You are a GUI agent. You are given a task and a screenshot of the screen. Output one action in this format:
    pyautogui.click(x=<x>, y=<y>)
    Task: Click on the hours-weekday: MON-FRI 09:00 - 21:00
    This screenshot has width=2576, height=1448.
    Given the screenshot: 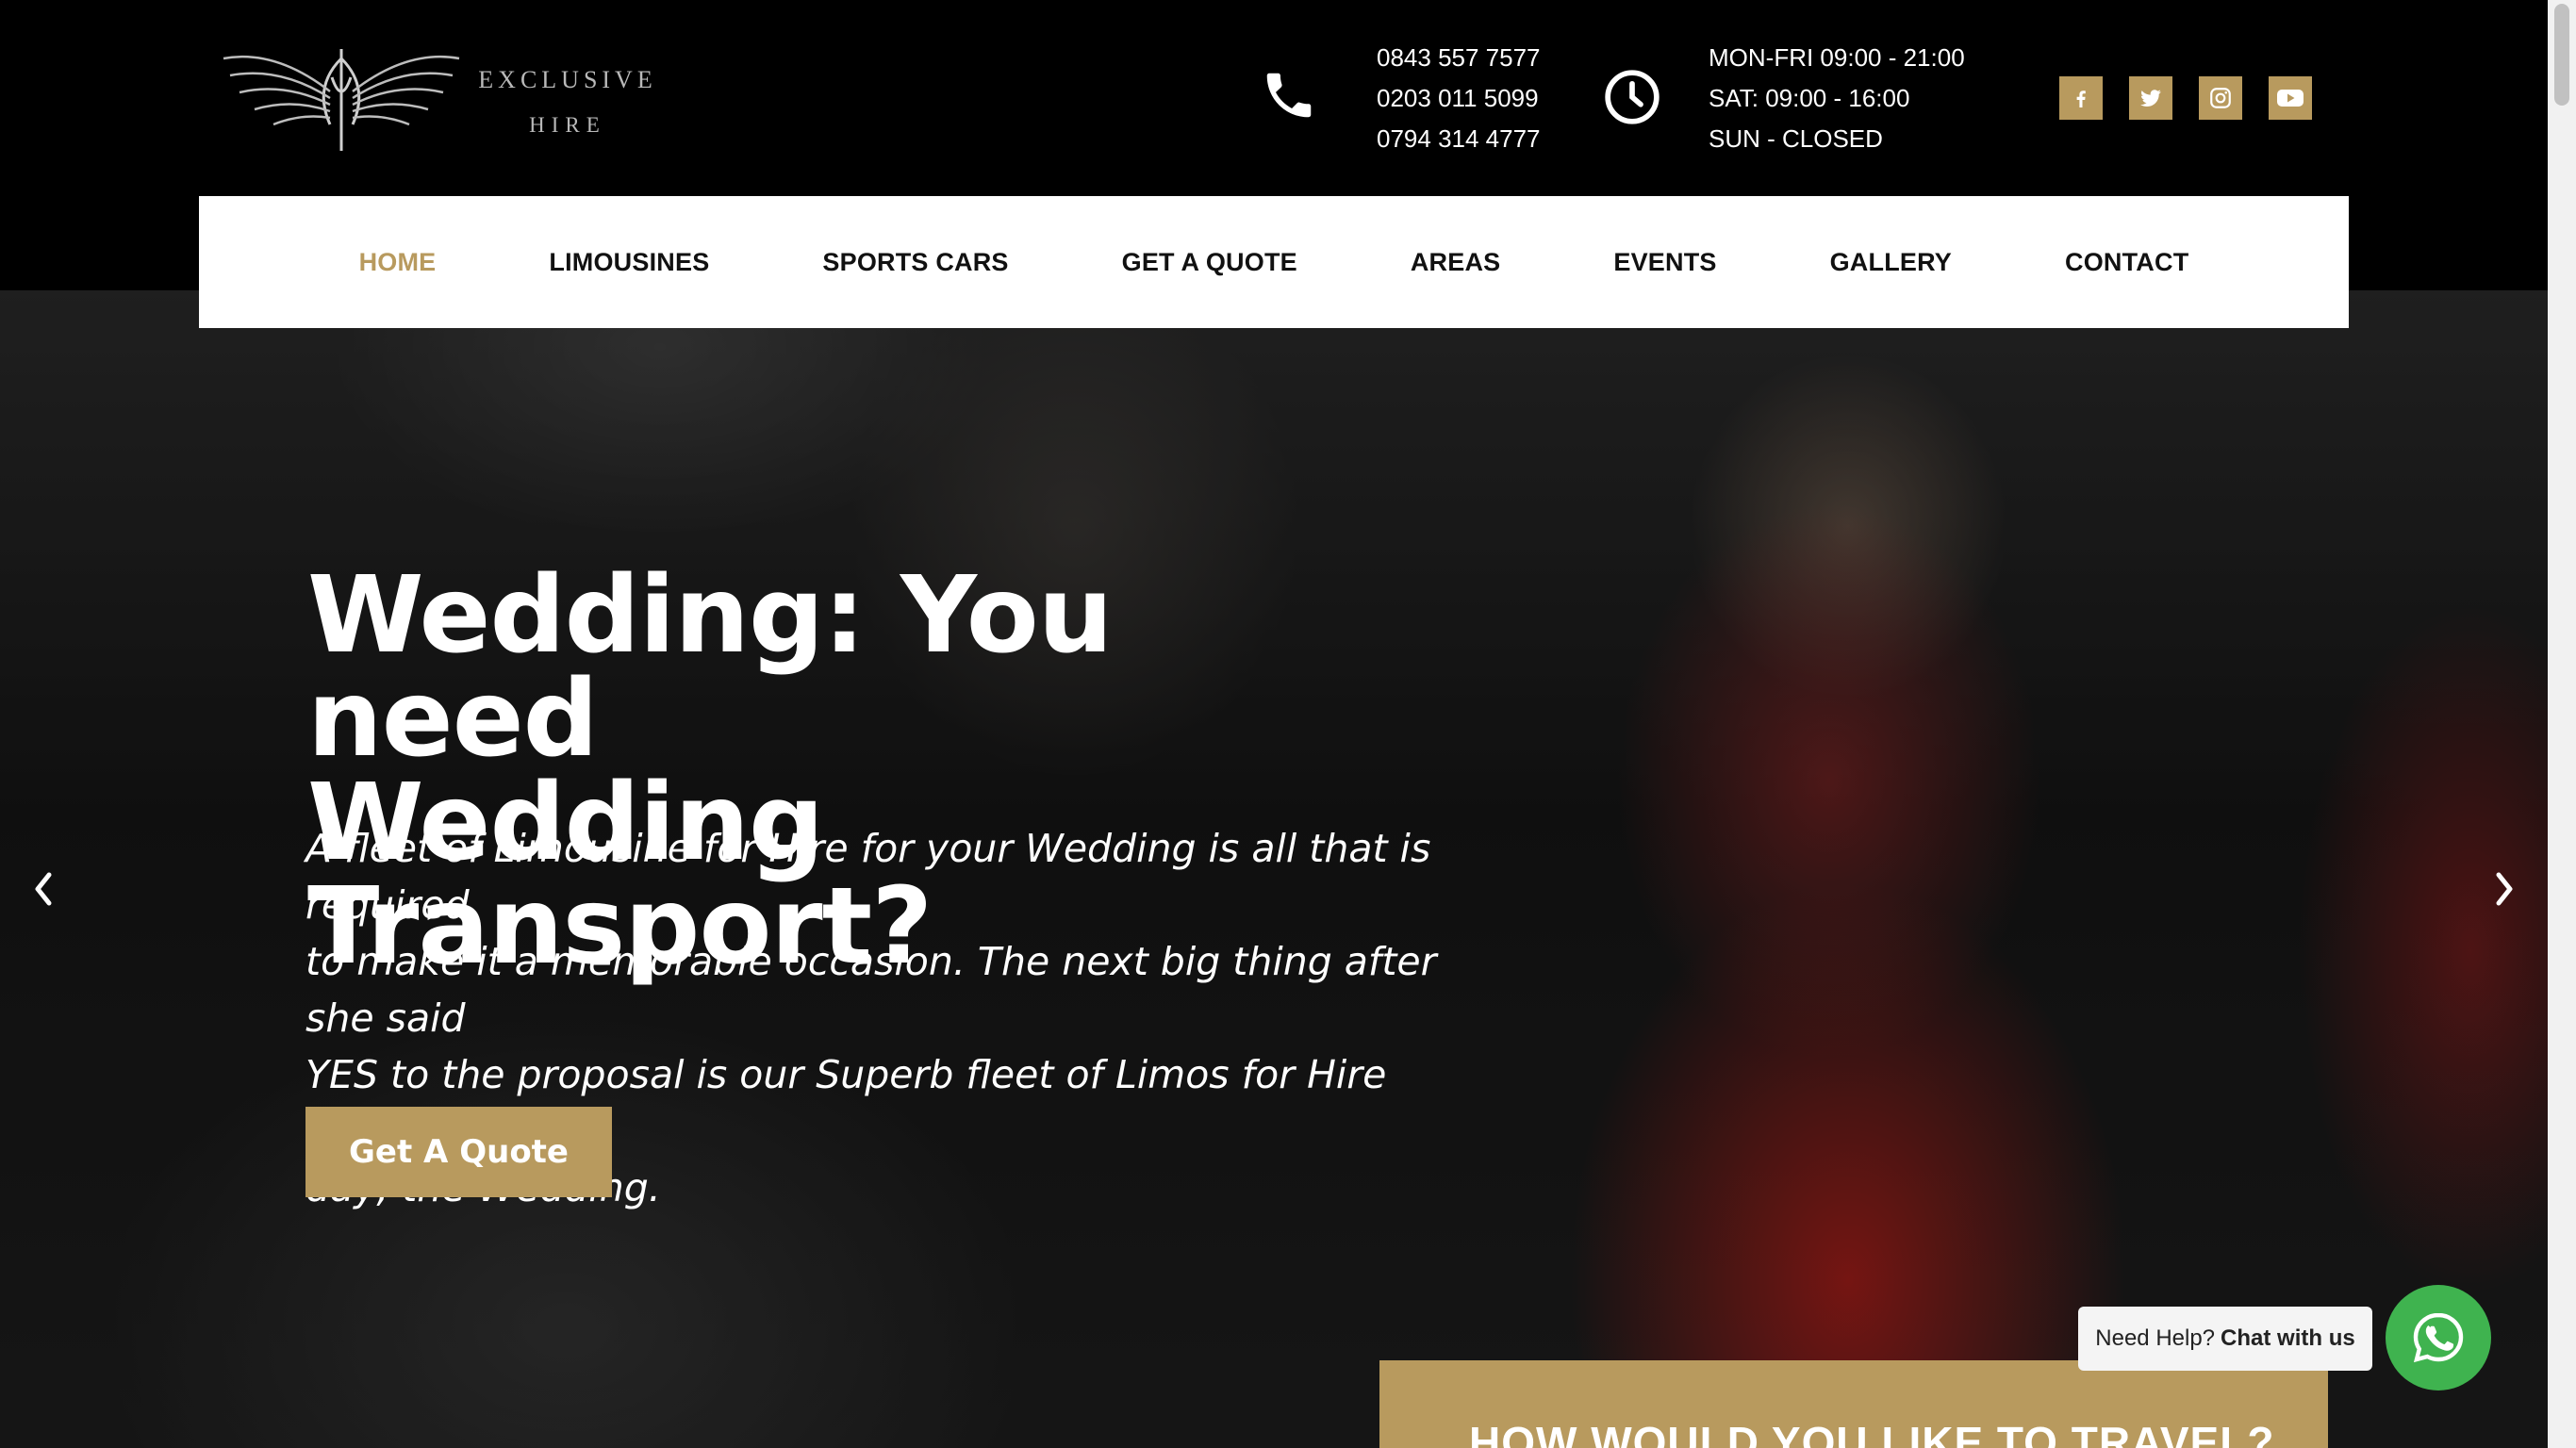 What is the action you would take?
    pyautogui.click(x=1837, y=57)
    